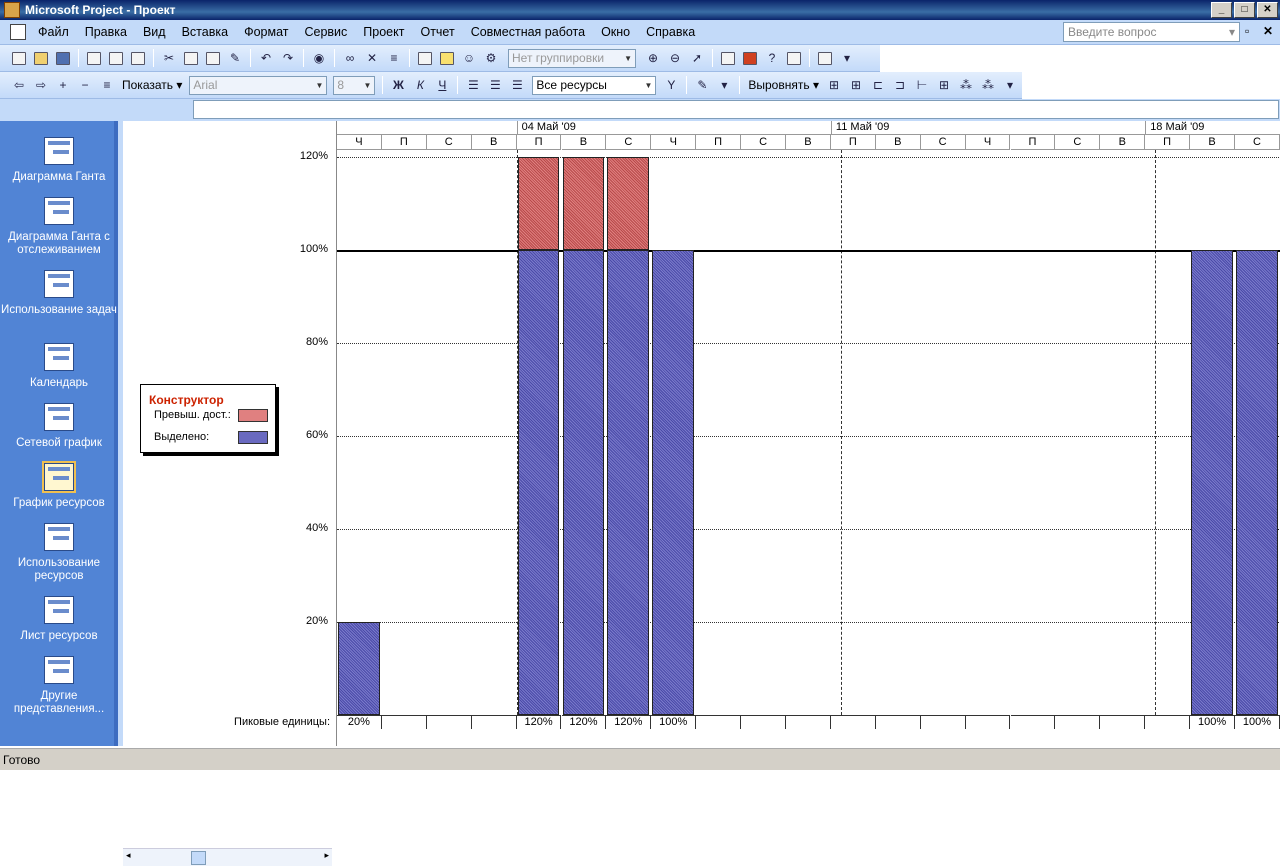 This screenshot has height=866, width=1280. What do you see at coordinates (442, 85) in the screenshot?
I see `underline-button: Ч` at bounding box center [442, 85].